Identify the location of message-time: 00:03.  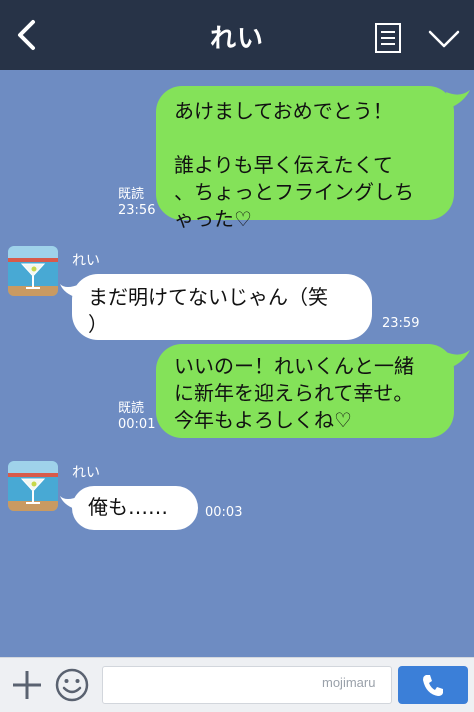
(224, 512).